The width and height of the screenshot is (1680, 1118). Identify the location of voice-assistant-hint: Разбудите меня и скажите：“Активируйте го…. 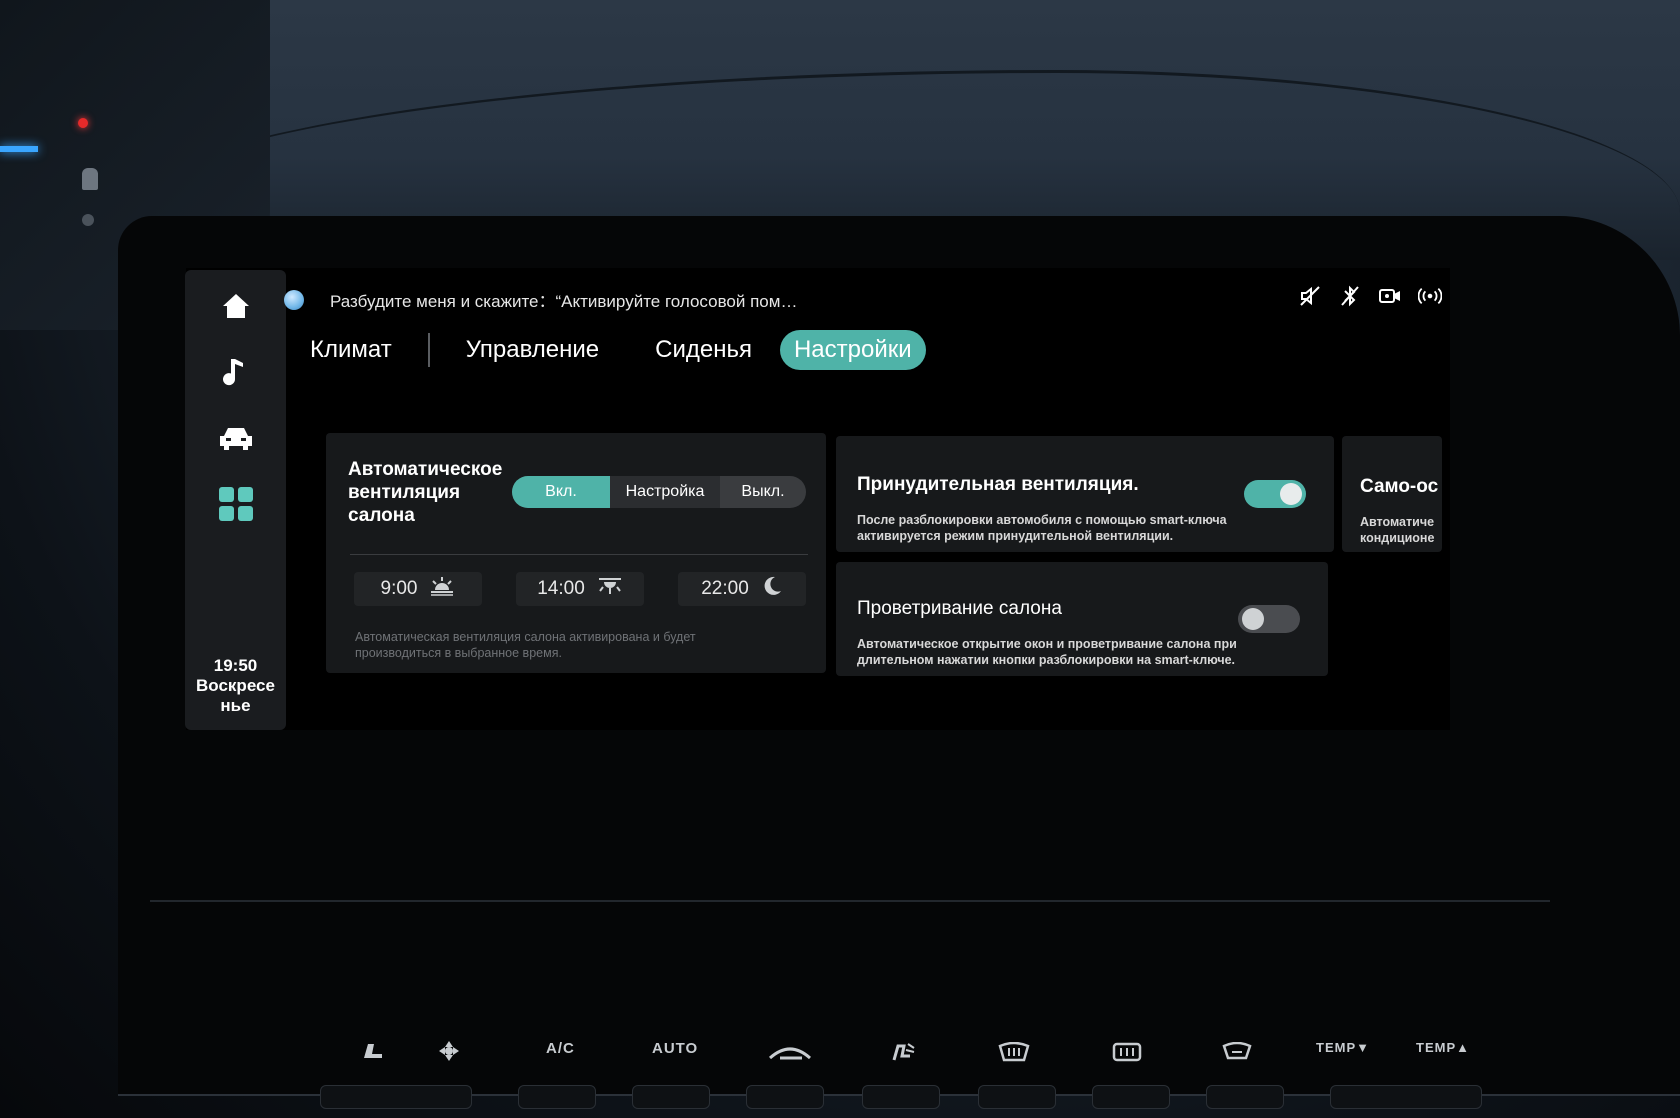
(564, 301).